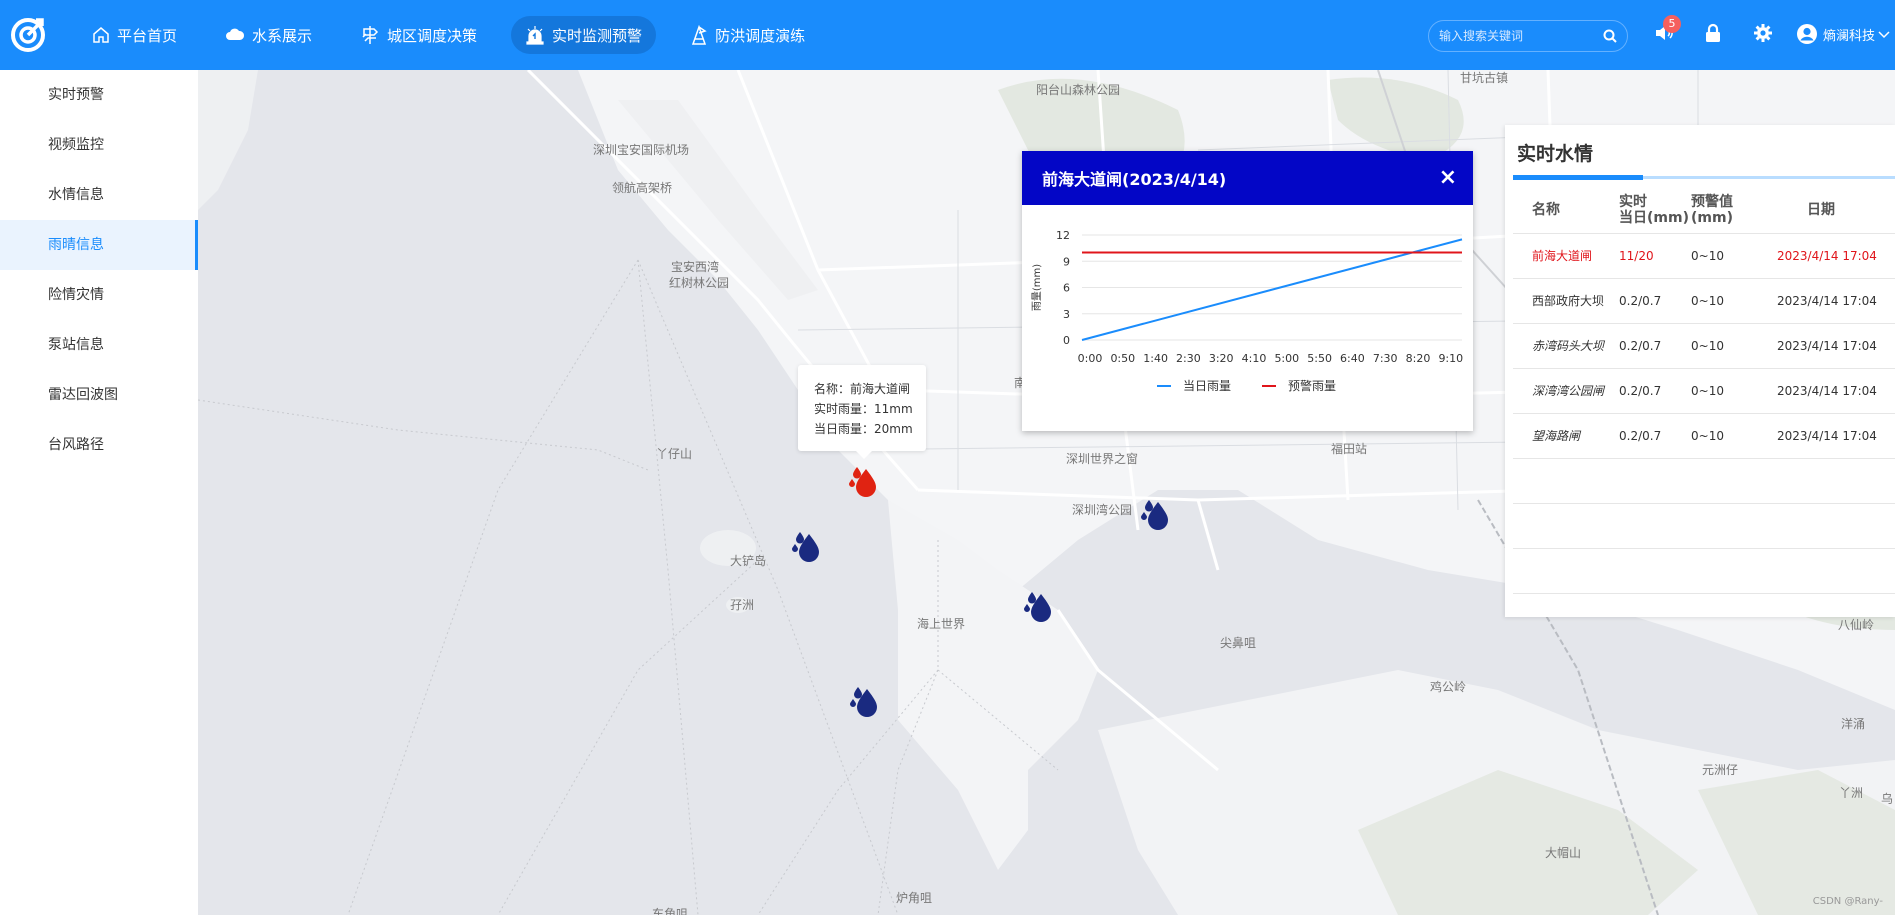 This screenshot has height=915, width=1895. I want to click on y-tick-label: 6, so click(1066, 288).